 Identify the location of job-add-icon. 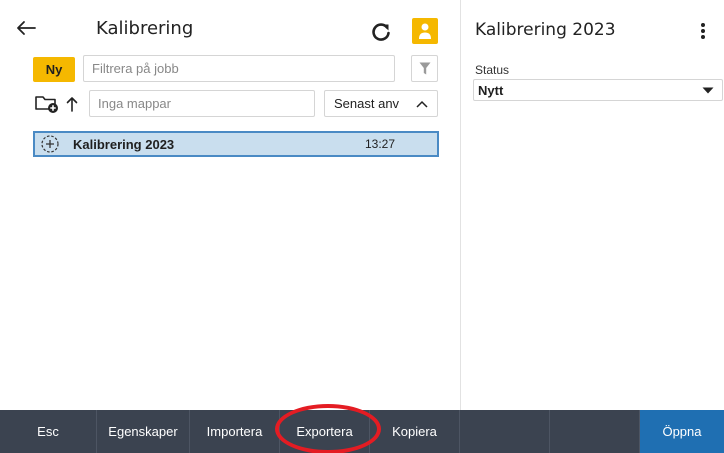
(50, 144).